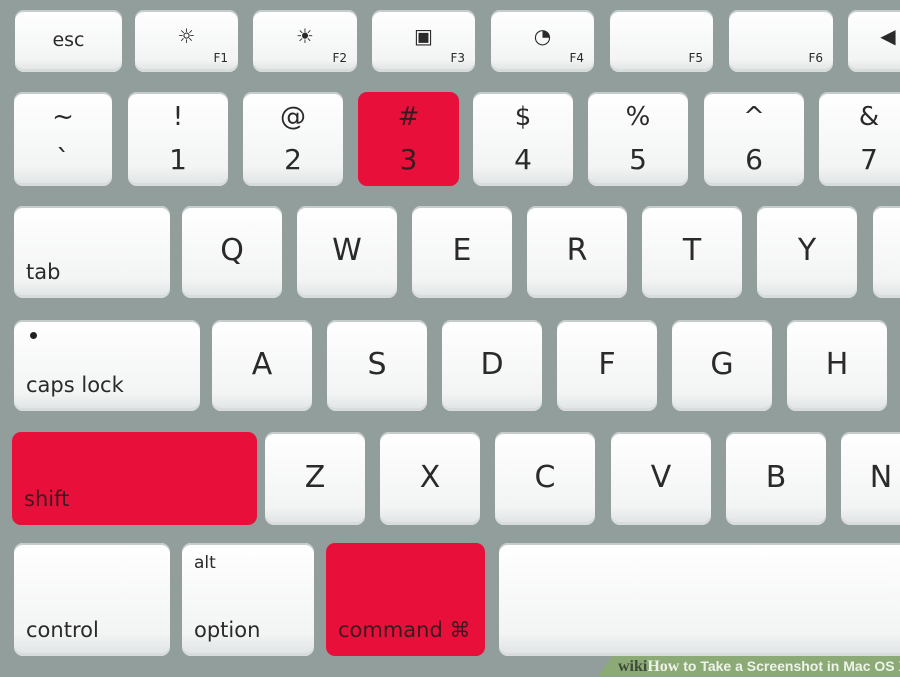  Describe the element at coordinates (220, 58) in the screenshot. I see `fn-label: F1` at that location.